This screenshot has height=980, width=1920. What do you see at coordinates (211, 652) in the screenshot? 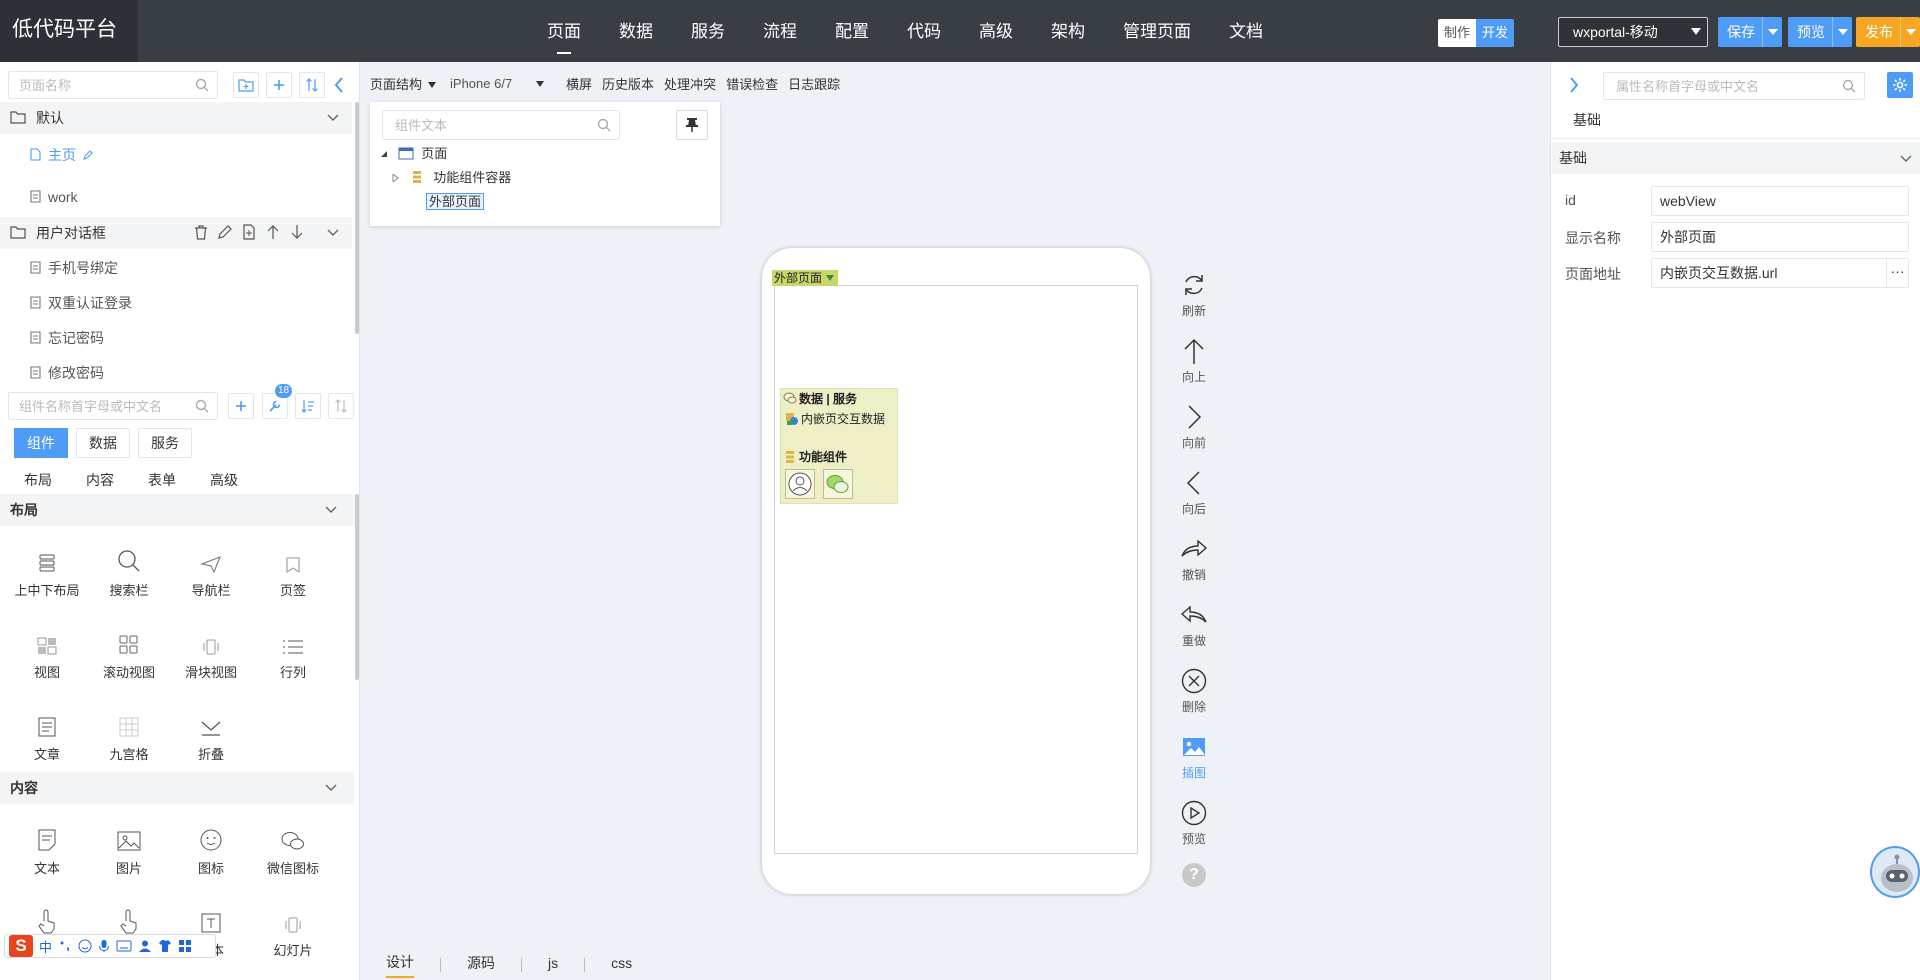
I see `comp-slider-view: 滑块视图` at bounding box center [211, 652].